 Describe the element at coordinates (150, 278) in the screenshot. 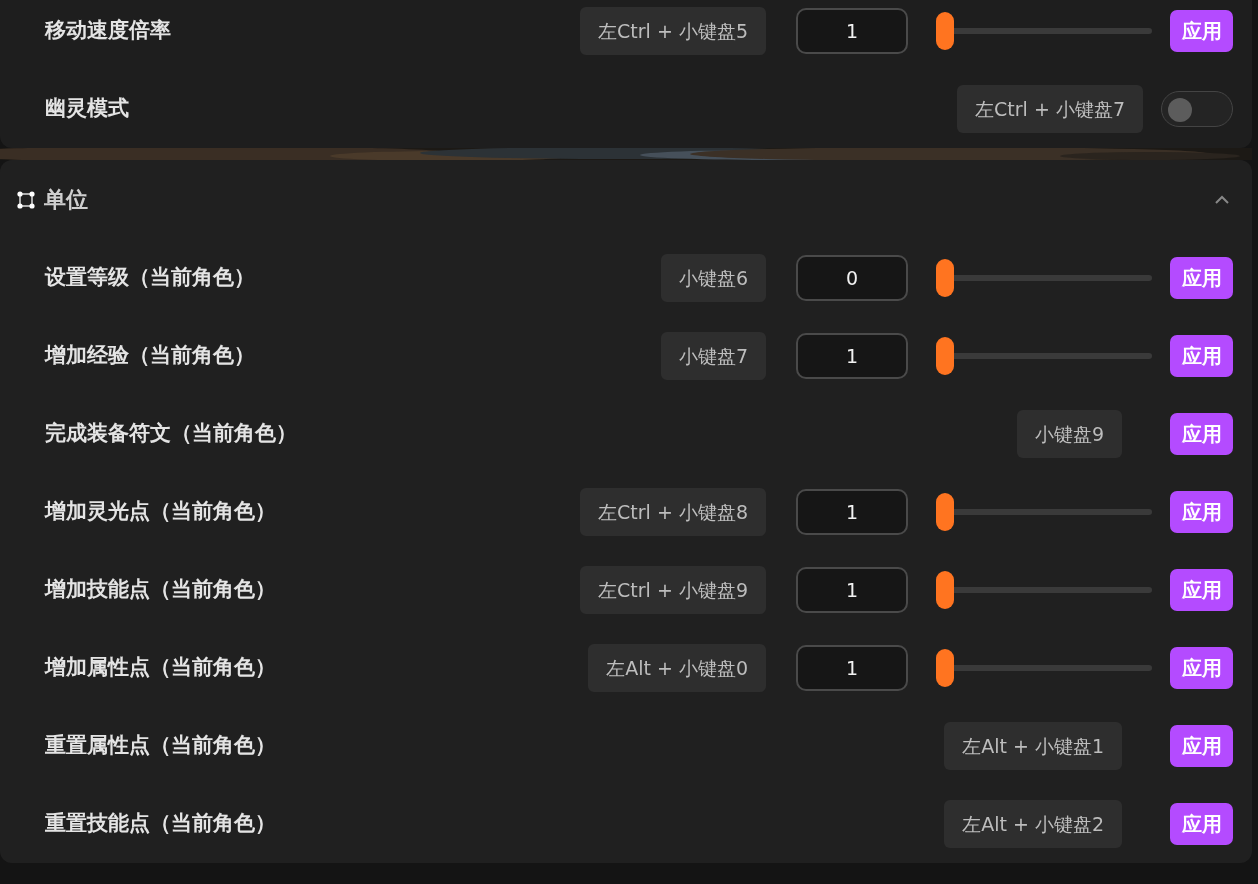

I see `setting-label: 设置等级（当前角色）` at that location.